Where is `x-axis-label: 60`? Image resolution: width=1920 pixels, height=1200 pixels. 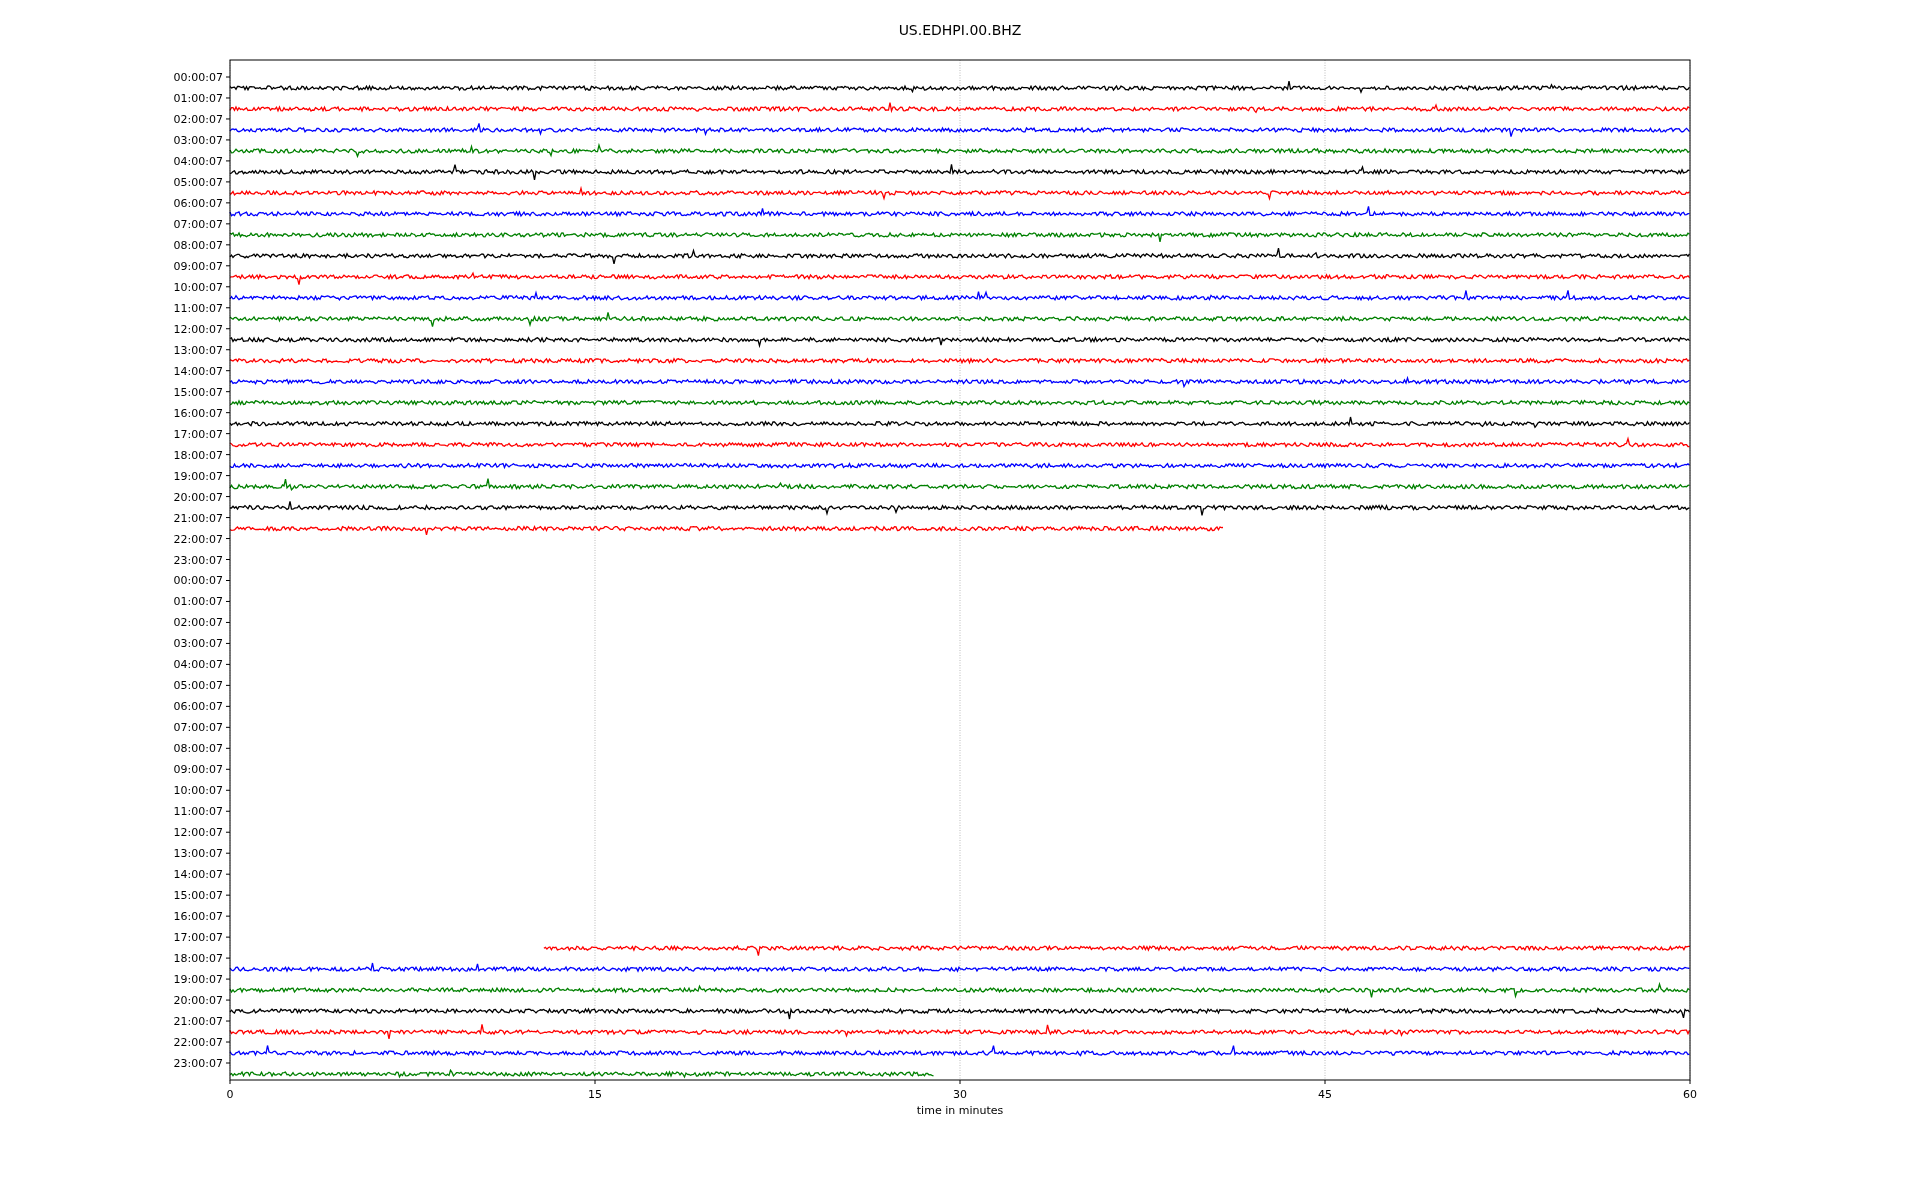
x-axis-label: 60 is located at coordinates (1690, 1094).